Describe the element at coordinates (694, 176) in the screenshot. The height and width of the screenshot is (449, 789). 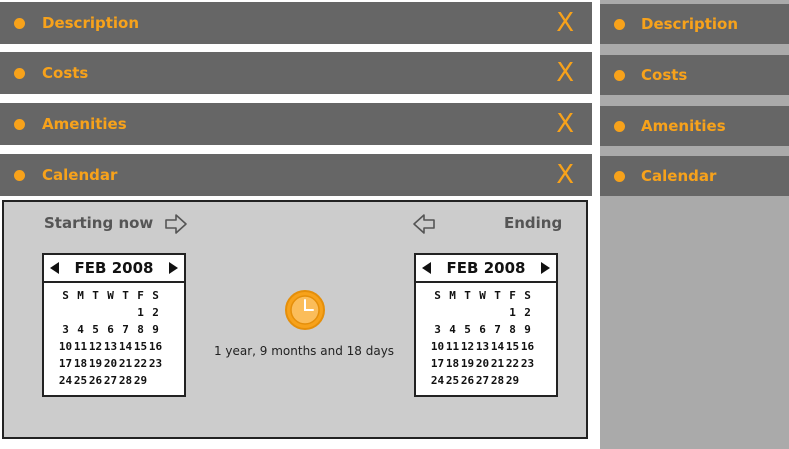
I see `sidebar-item-calendar: Calendar` at that location.